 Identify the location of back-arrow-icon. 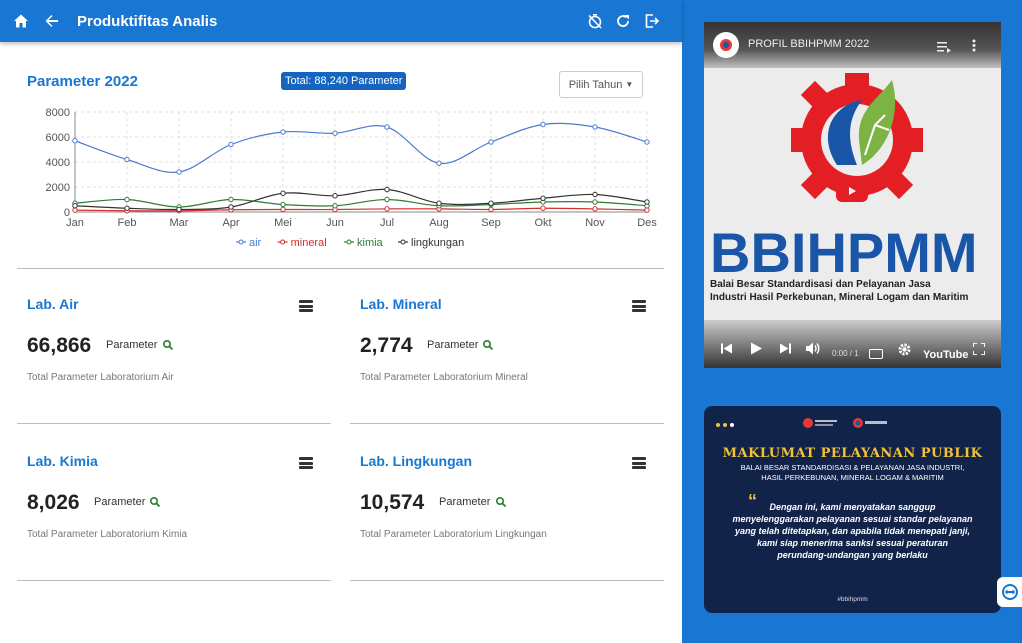
(52, 21).